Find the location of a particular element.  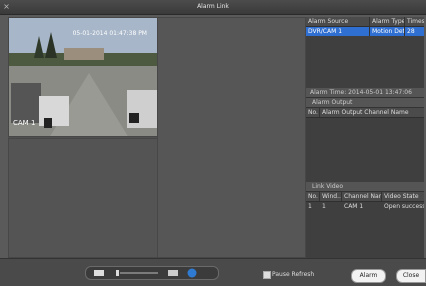

col-lv-state: Video State is located at coordinates (403, 196).